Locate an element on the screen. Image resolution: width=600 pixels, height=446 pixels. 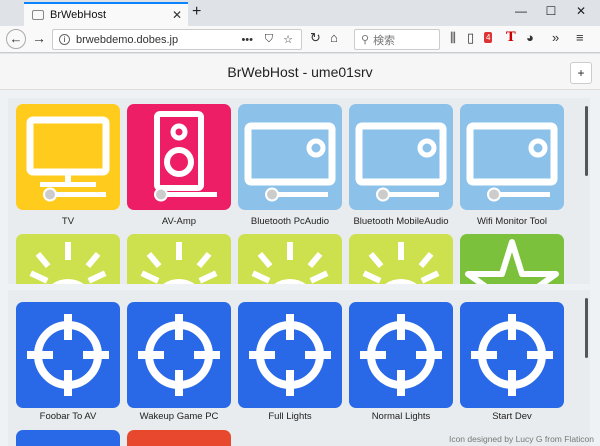
page-favicon-icon is located at coordinates (38, 15).